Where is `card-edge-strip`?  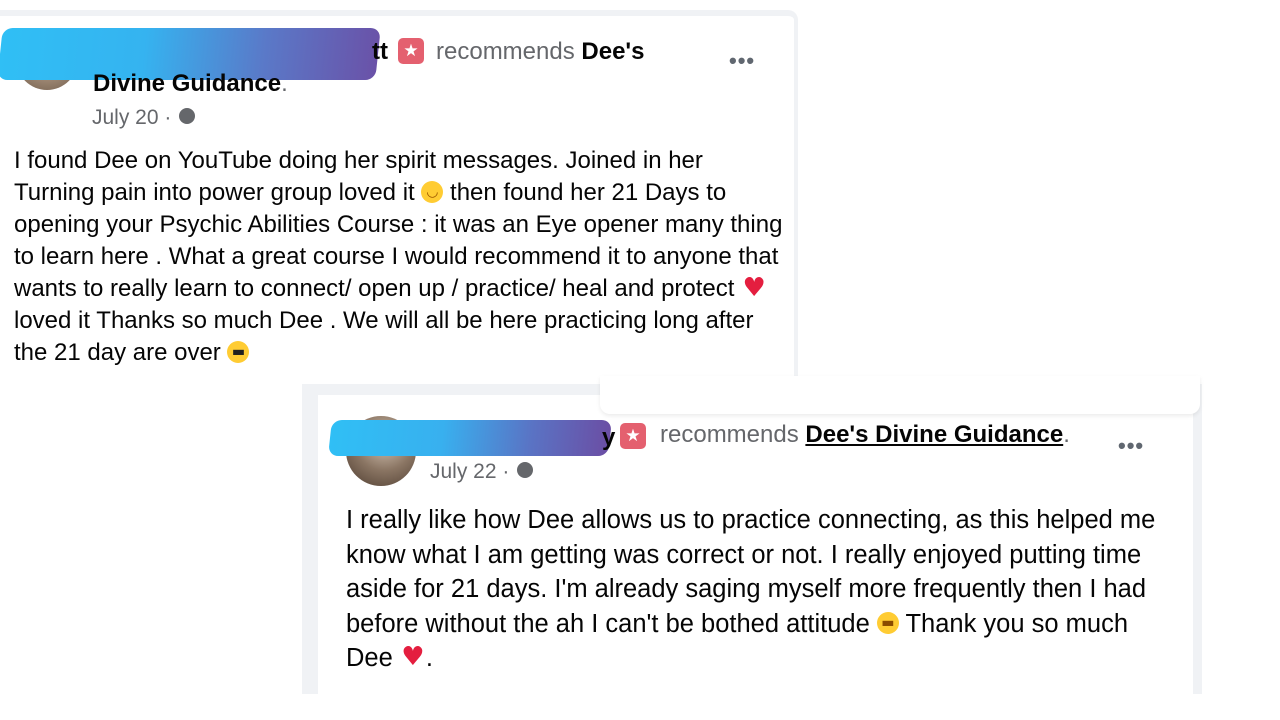 card-edge-strip is located at coordinates (900, 395).